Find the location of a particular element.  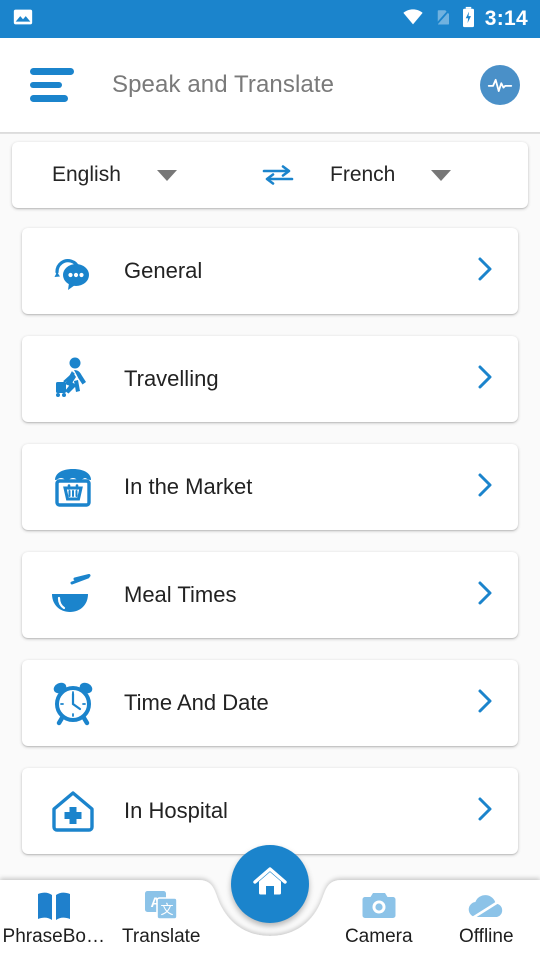

category-label: Meal Times is located at coordinates (180, 594).